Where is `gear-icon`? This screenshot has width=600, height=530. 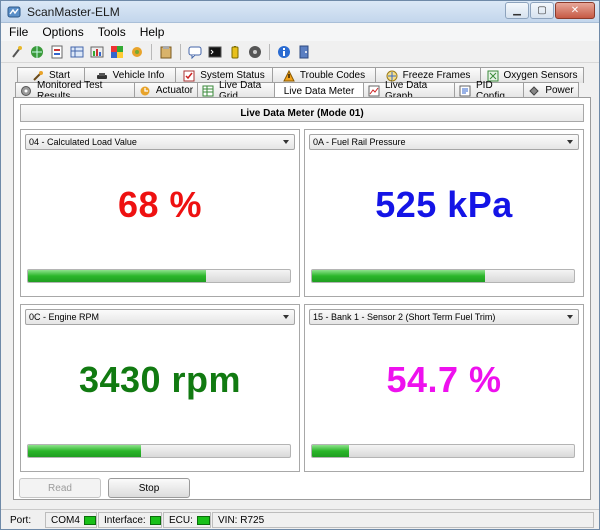
gear-icon is located at coordinates (26, 90).